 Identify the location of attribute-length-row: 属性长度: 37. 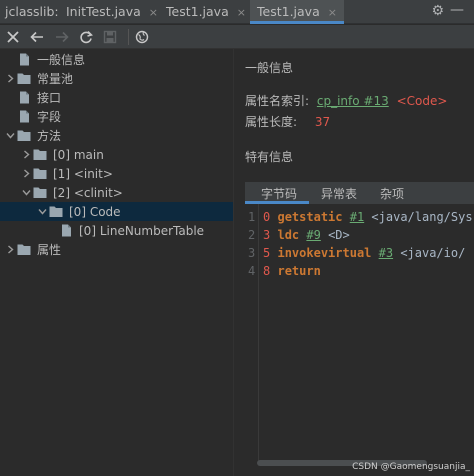
(287, 121).